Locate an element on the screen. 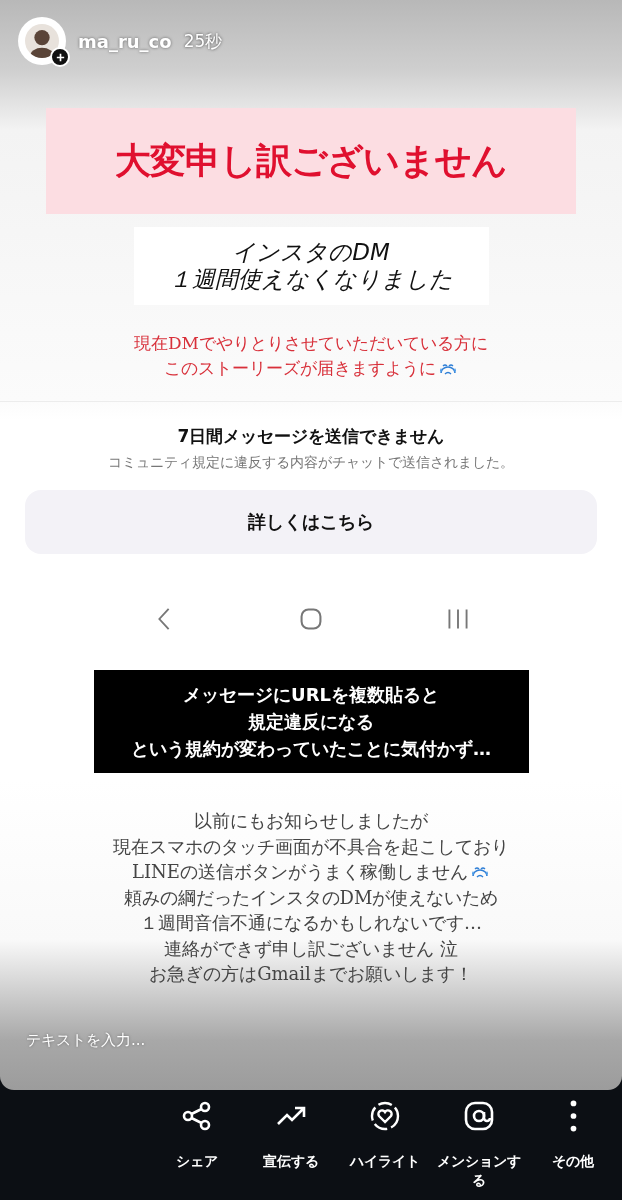 The height and width of the screenshot is (1200, 622). more-icon is located at coordinates (573, 1116).